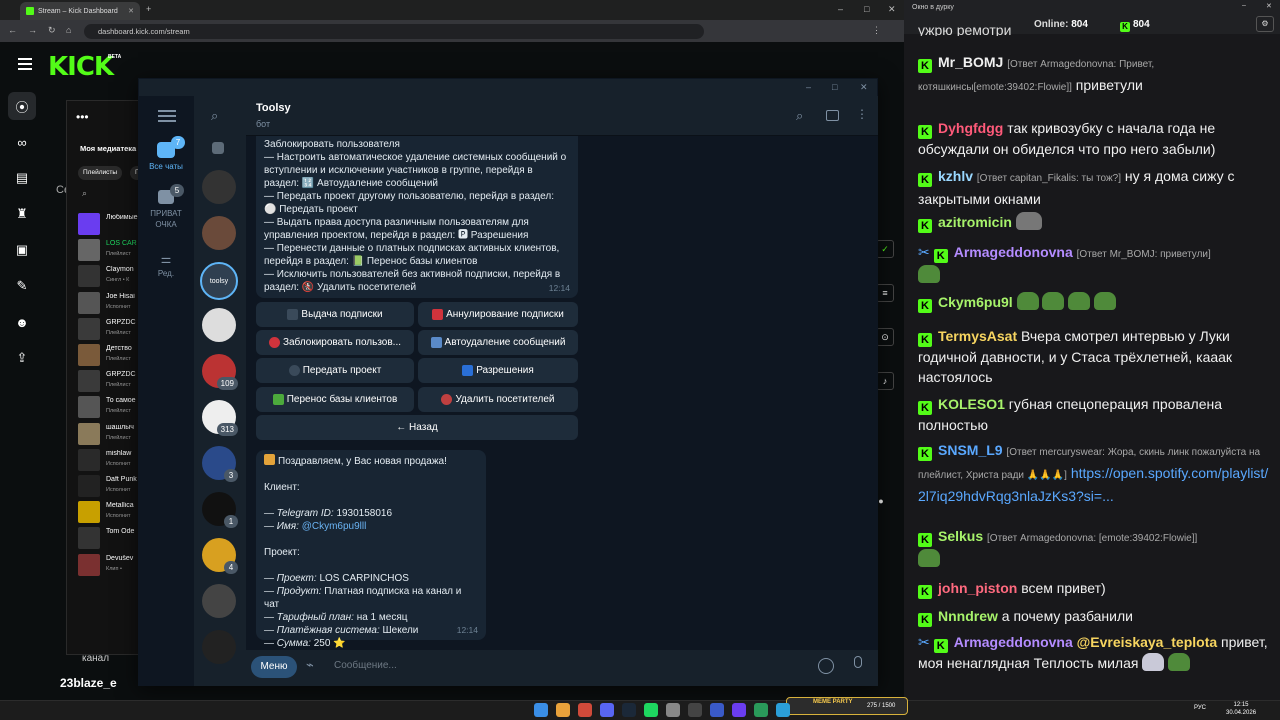  Describe the element at coordinates (968, 616) in the screenshot. I see `chat-username: Nnndrew` at that location.